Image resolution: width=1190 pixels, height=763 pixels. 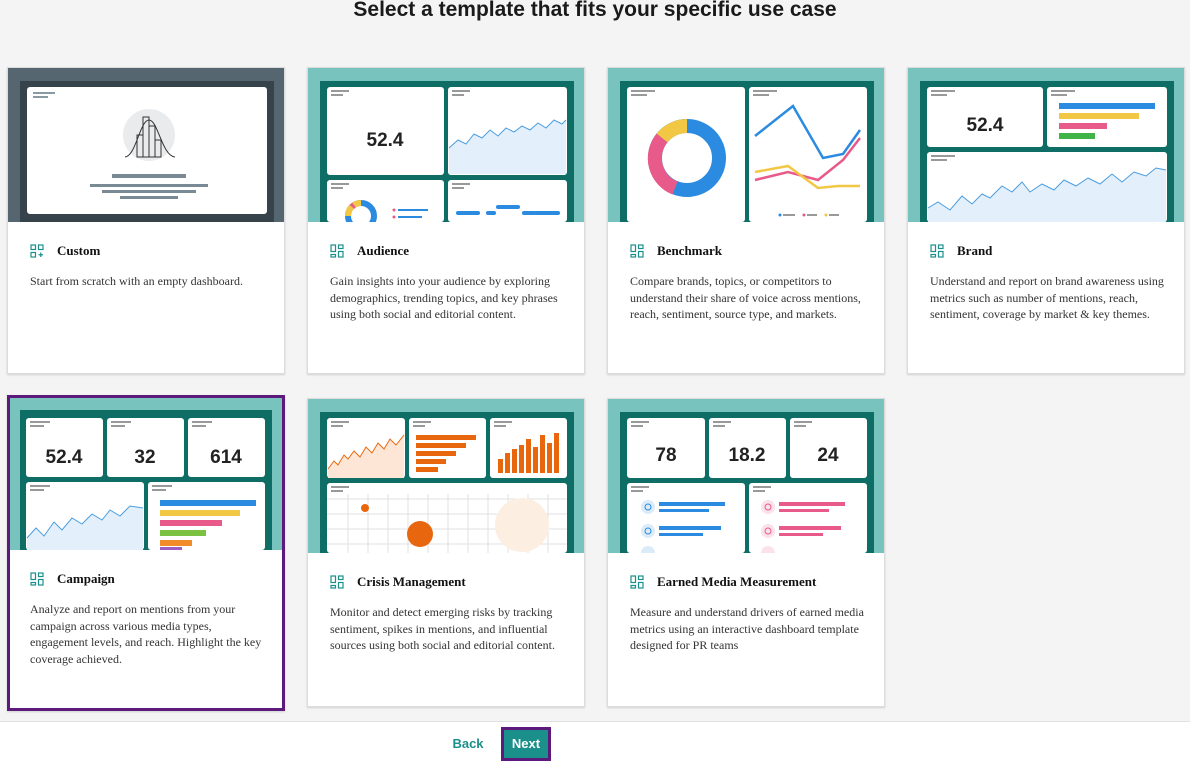 I want to click on template-preview: 52.4 32 614, so click(x=146, y=474).